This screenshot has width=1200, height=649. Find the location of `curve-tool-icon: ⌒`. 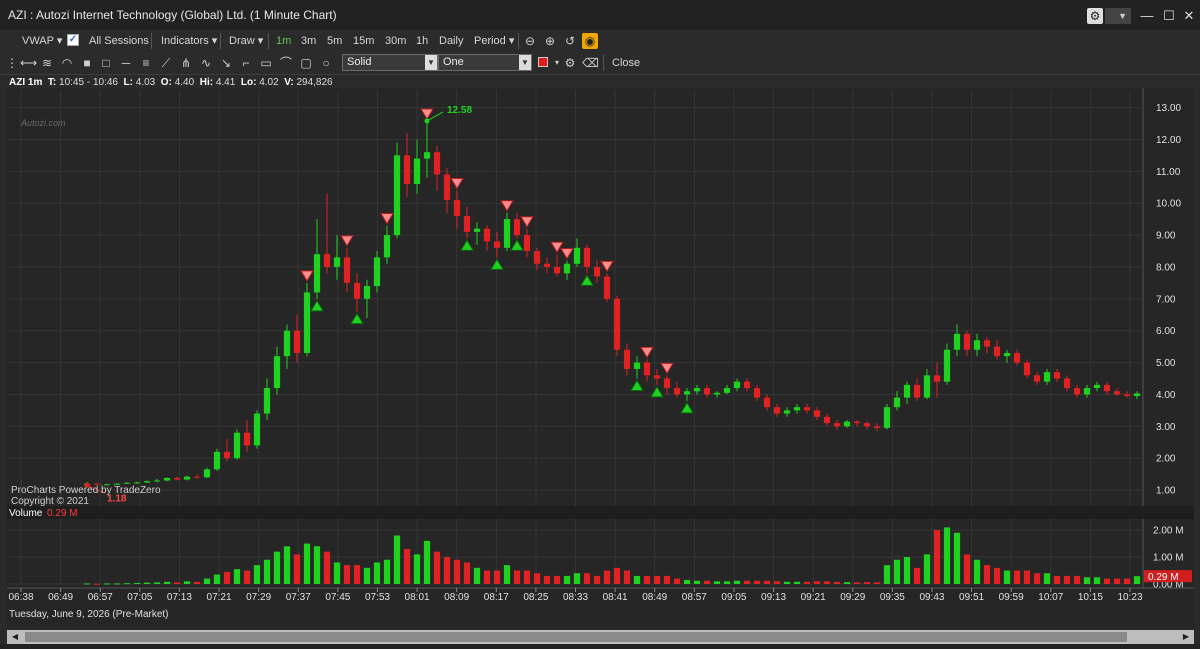

curve-tool-icon: ⌒ is located at coordinates (286, 63).